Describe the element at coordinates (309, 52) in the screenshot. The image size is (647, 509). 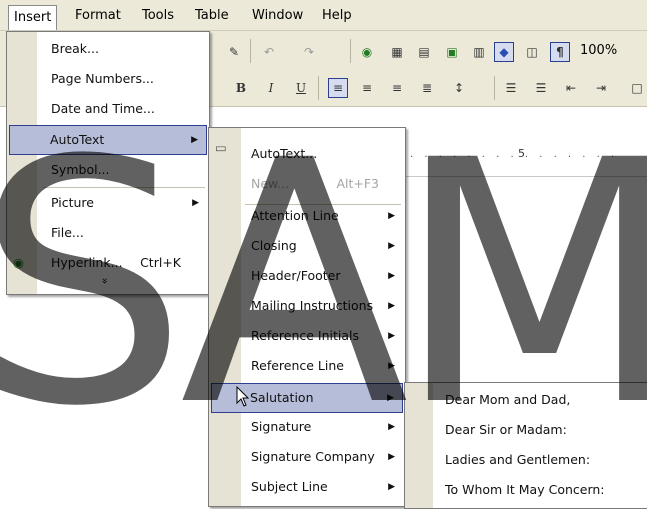
I see `redo-icon: ↷` at that location.